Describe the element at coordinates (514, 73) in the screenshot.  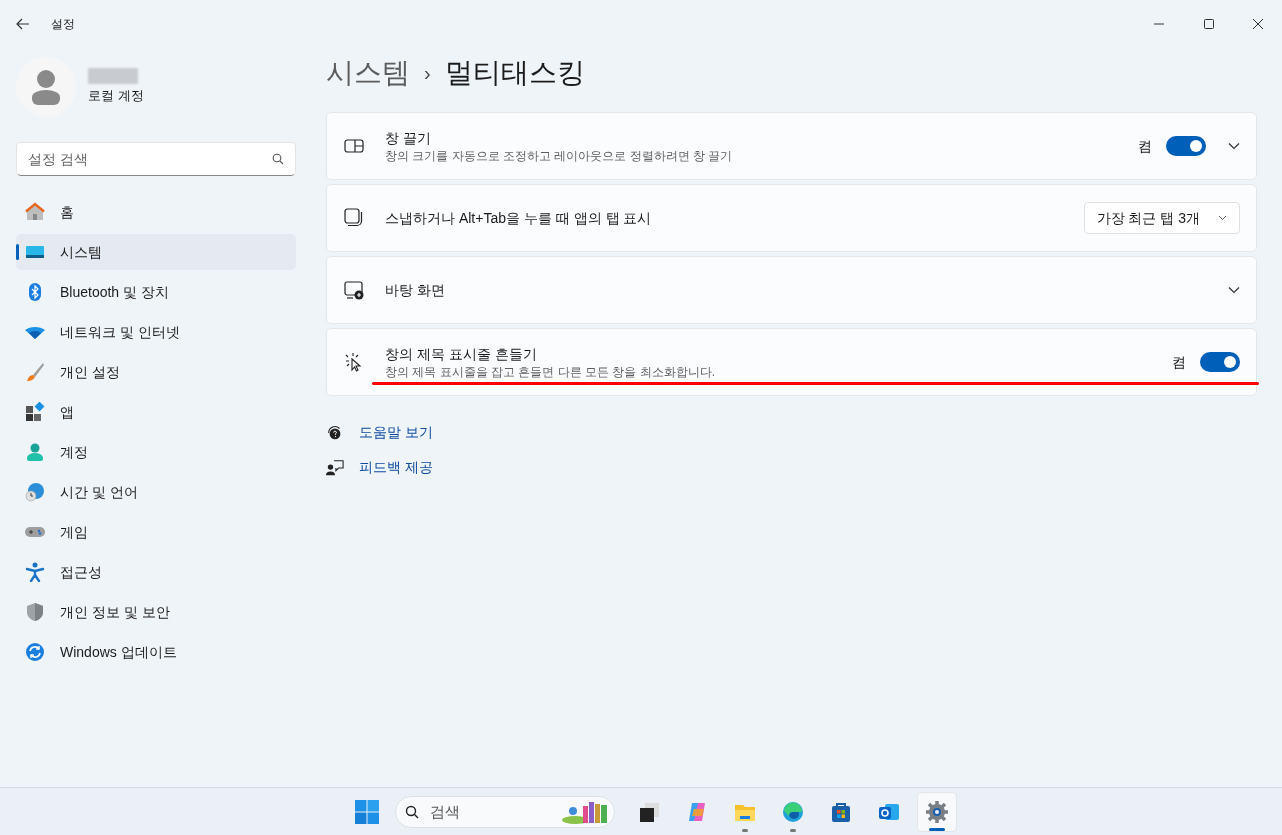
I see `page-title: 멀티태스킹` at that location.